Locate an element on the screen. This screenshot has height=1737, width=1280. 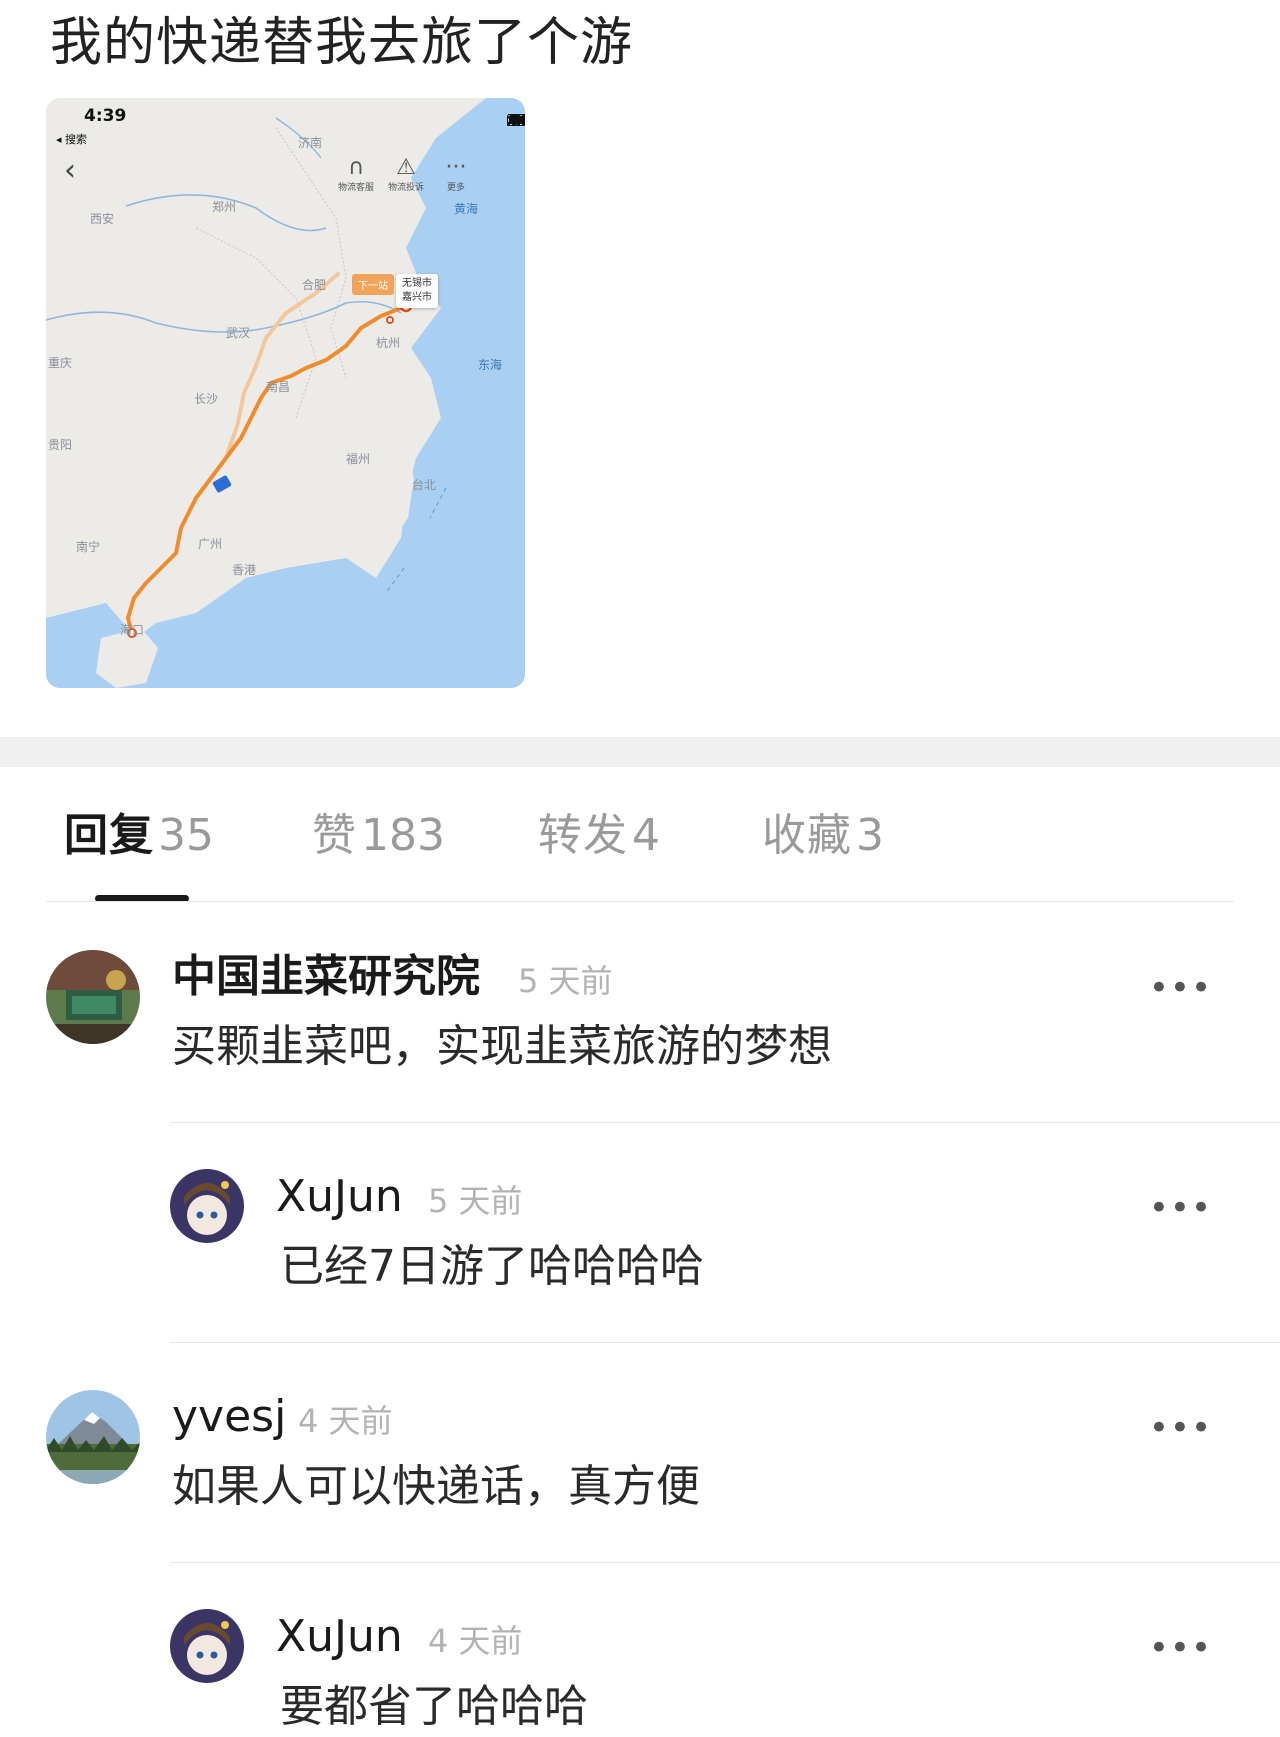
city-label: 郑州 is located at coordinates (224, 207).